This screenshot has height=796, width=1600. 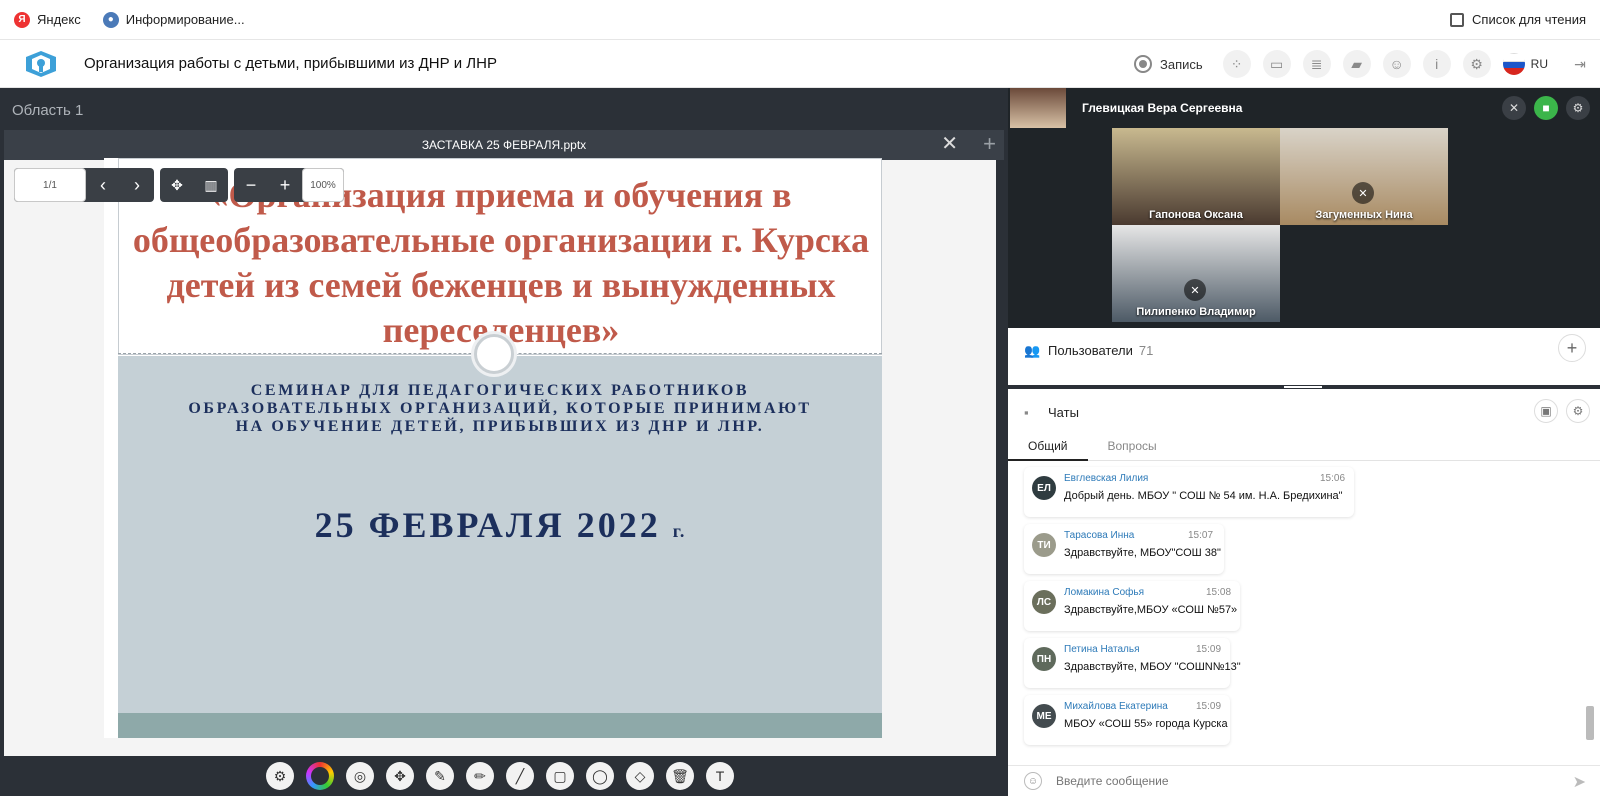 What do you see at coordinates (1396, 64) in the screenshot?
I see `user-settings-icon: ☺` at bounding box center [1396, 64].